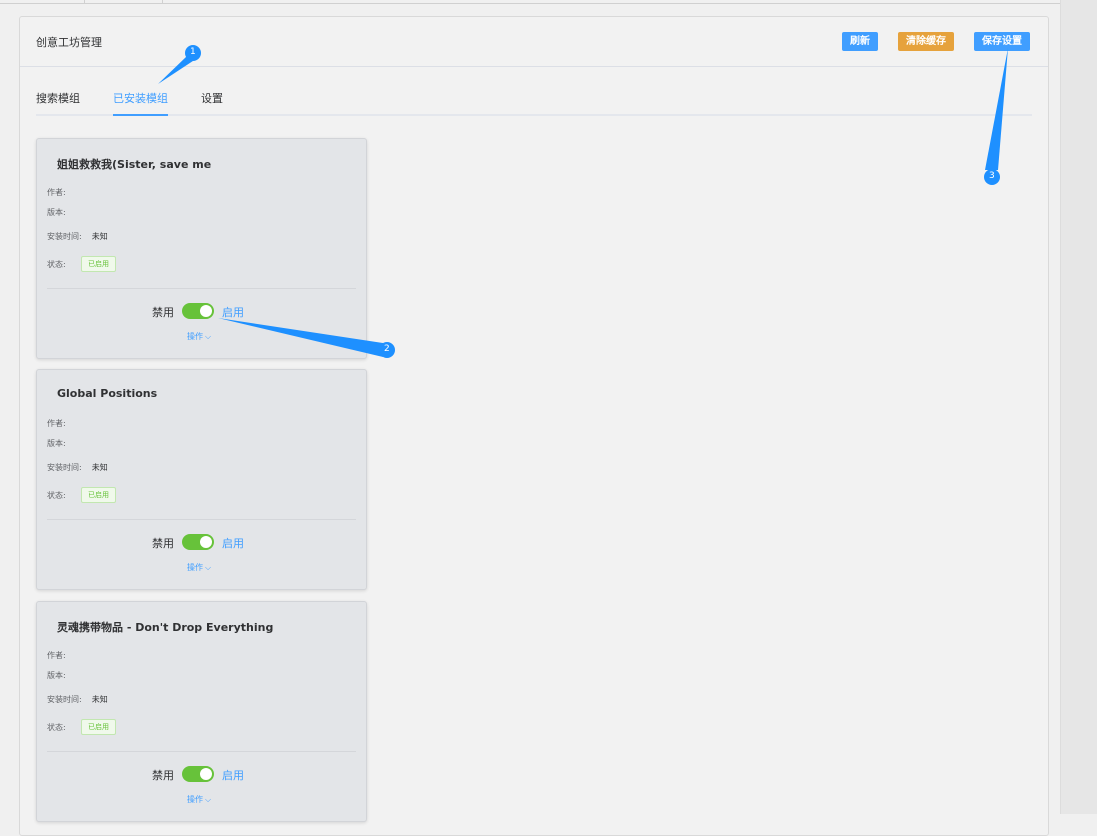  I want to click on tab-bar: 搜索模组 已安装模组 设置, so click(534, 100).